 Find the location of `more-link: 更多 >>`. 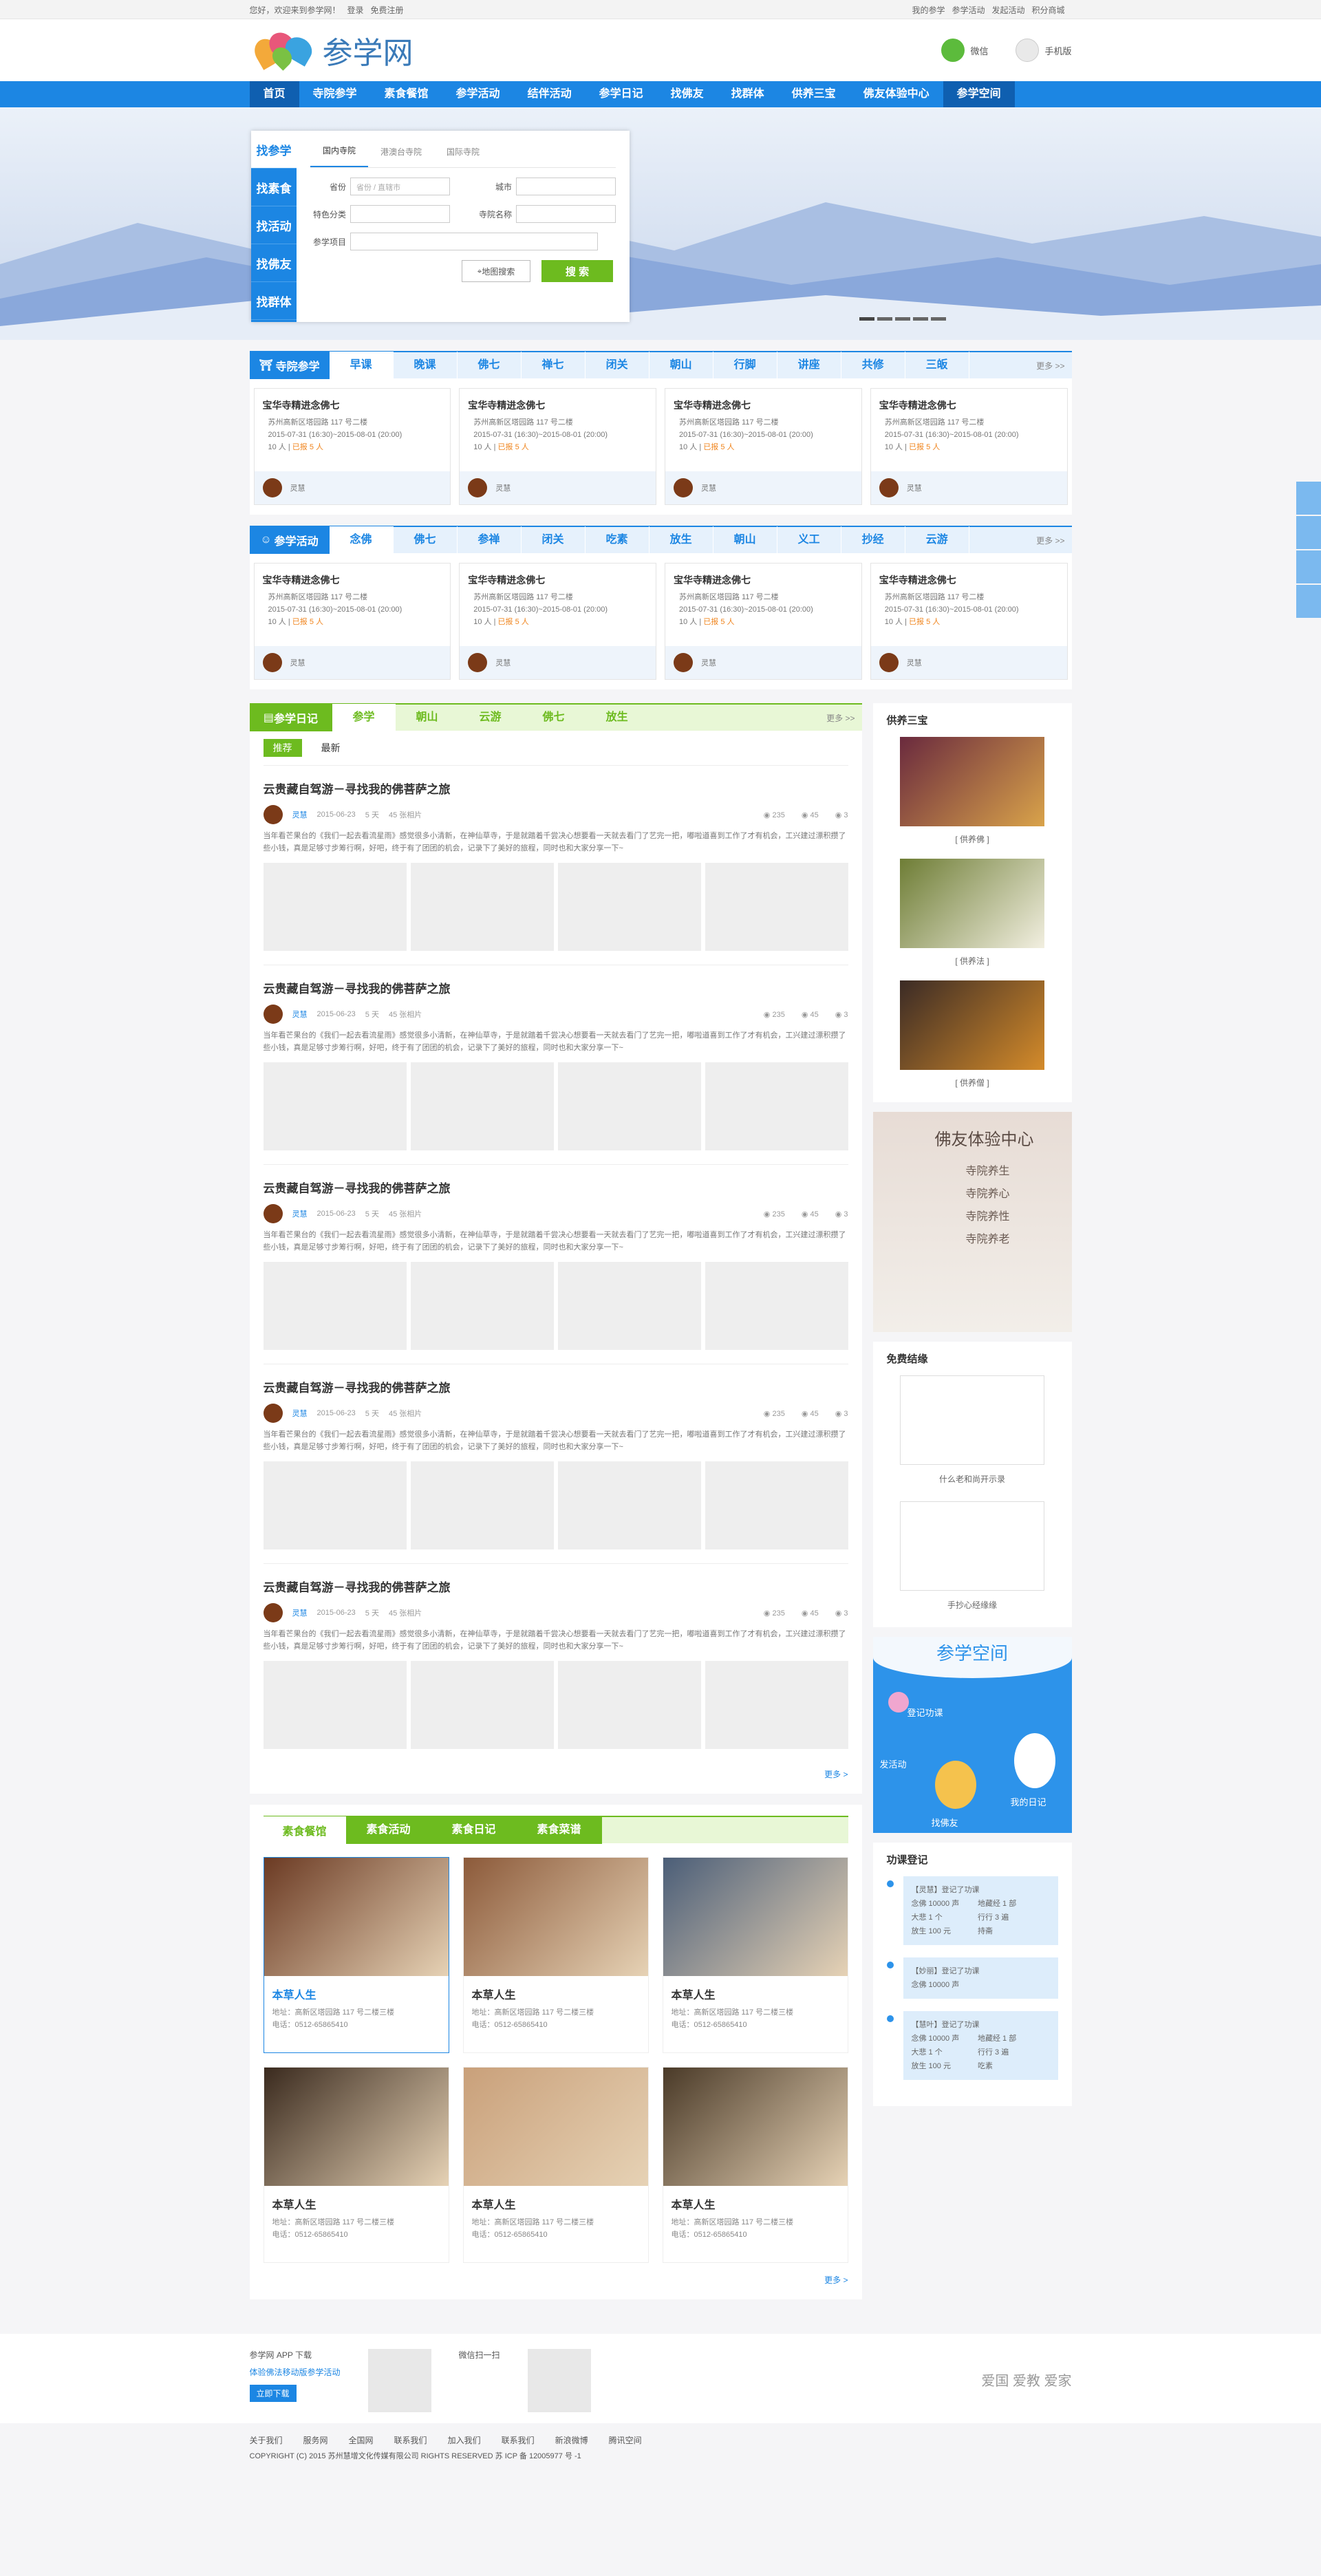

more-link: 更多 >> is located at coordinates (840, 718).